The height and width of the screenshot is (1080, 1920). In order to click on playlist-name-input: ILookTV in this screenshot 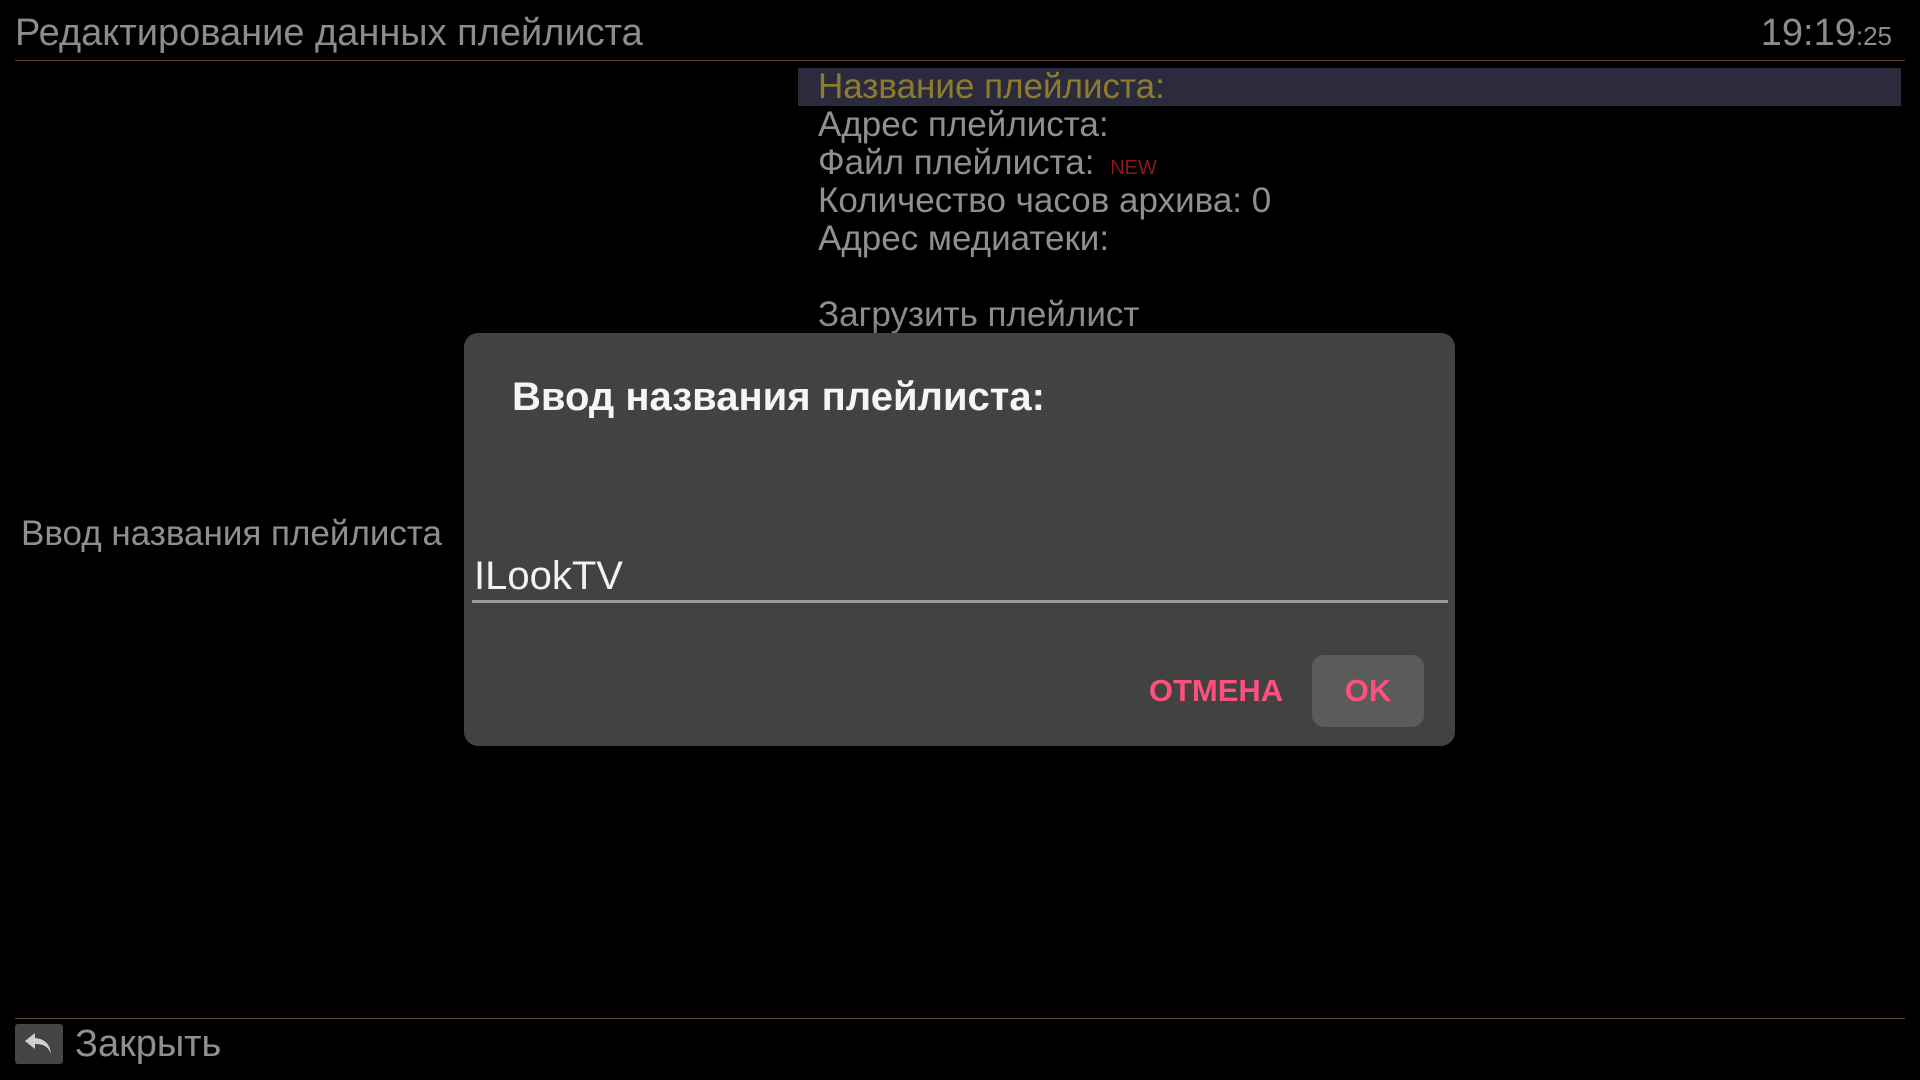, I will do `click(960, 577)`.